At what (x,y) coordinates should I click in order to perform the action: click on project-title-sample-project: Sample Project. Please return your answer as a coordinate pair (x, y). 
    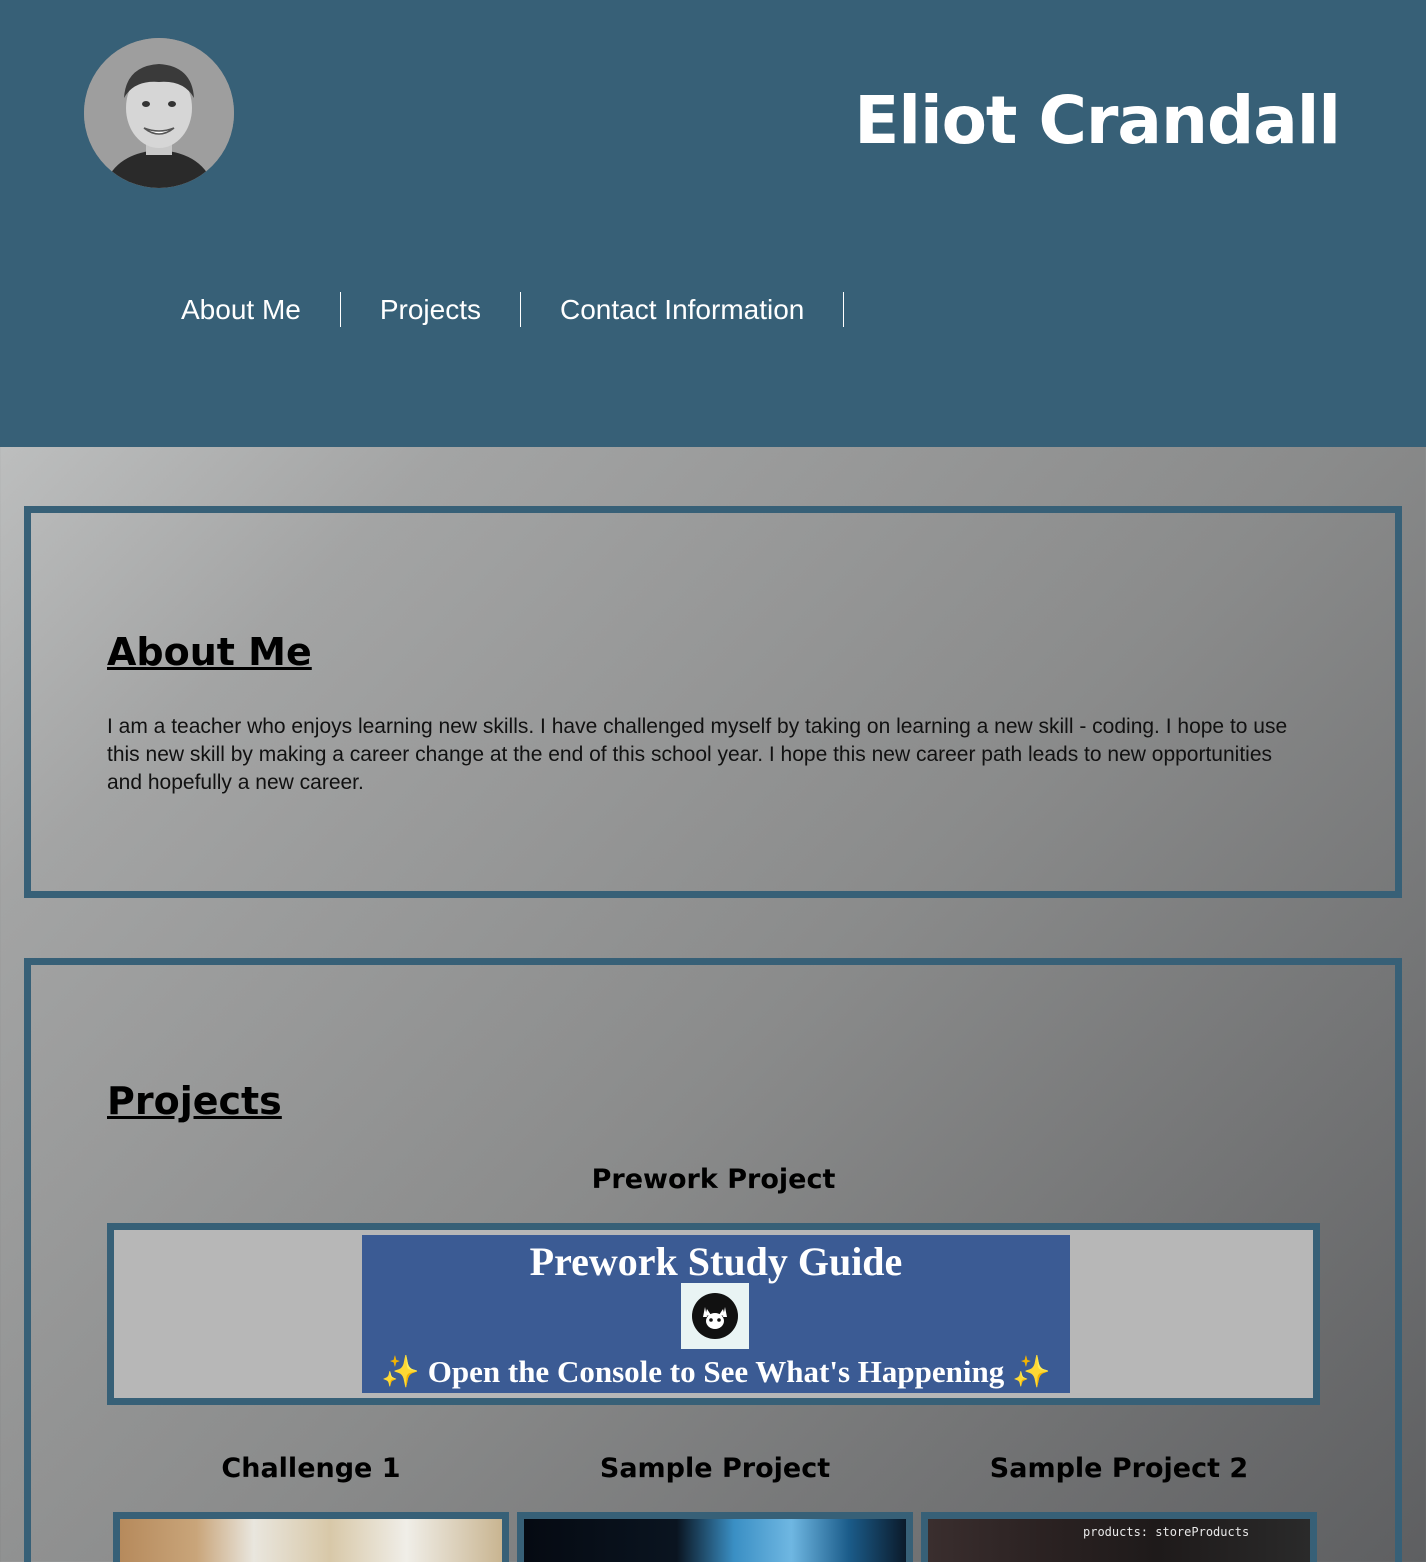
    Looking at the image, I should click on (715, 1468).